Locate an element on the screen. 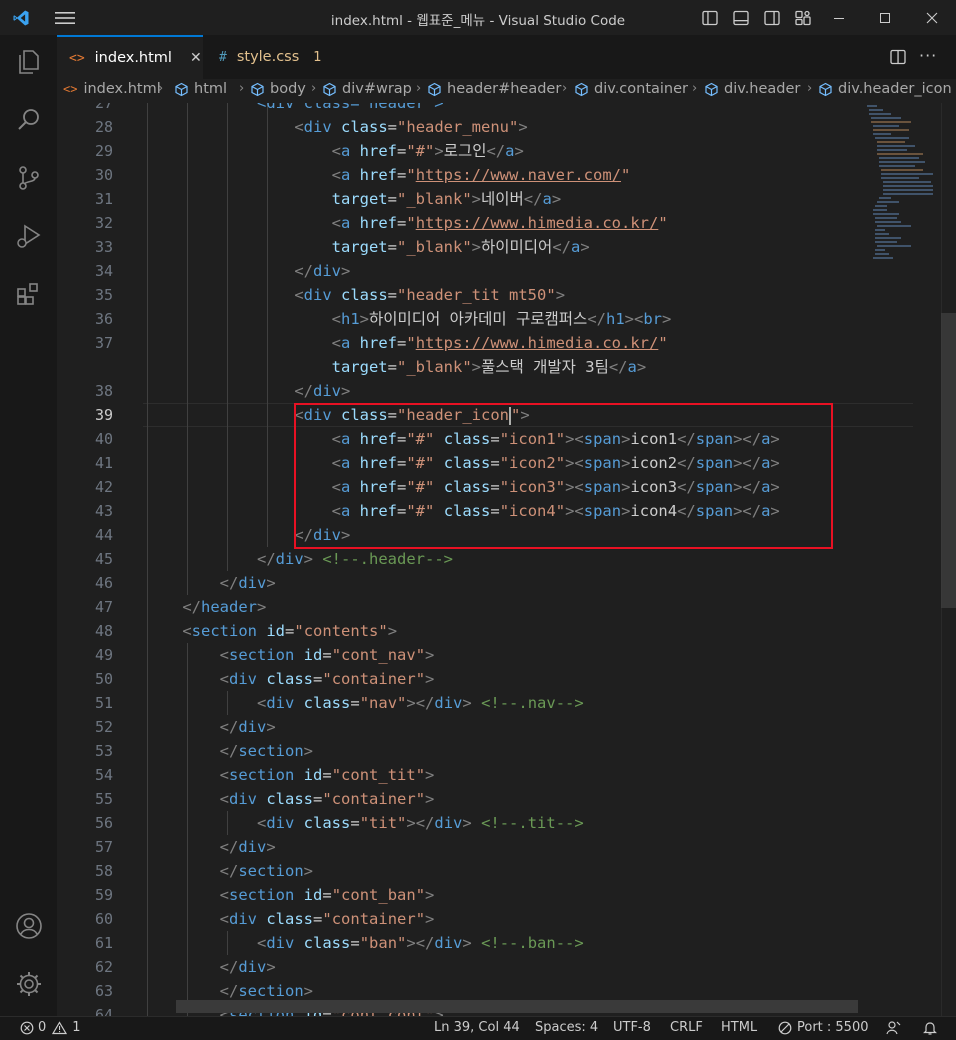 Image resolution: width=956 pixels, height=1040 pixels. line-number: 59 is located at coordinates (103, 895).